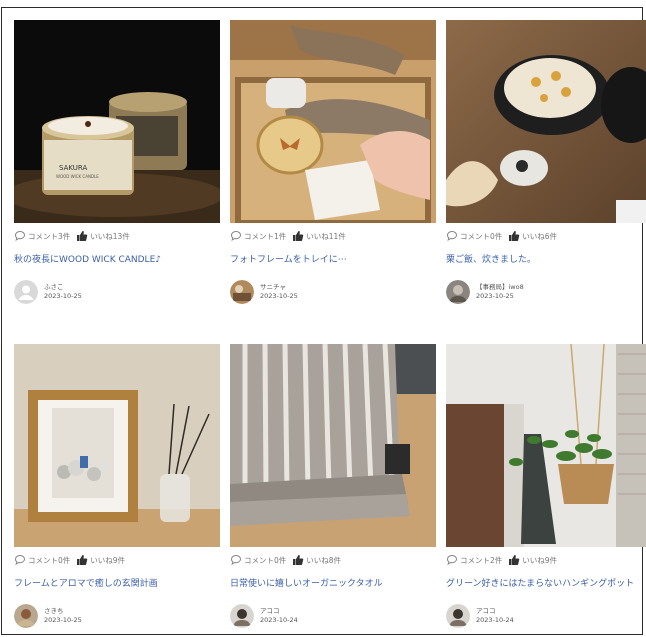 Image resolution: width=646 pixels, height=637 pixels. What do you see at coordinates (117, 121) in the screenshot?
I see `post-photo-candle: SAKURA WOOD WICK CANDLE` at bounding box center [117, 121].